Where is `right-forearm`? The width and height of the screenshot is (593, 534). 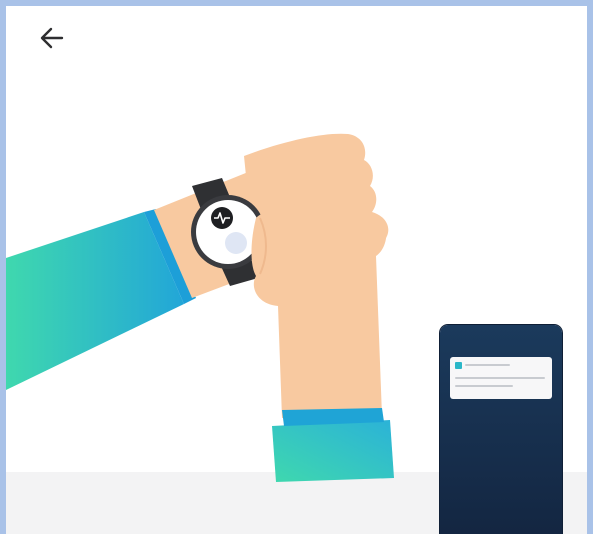 right-forearm is located at coordinates (319, 310).